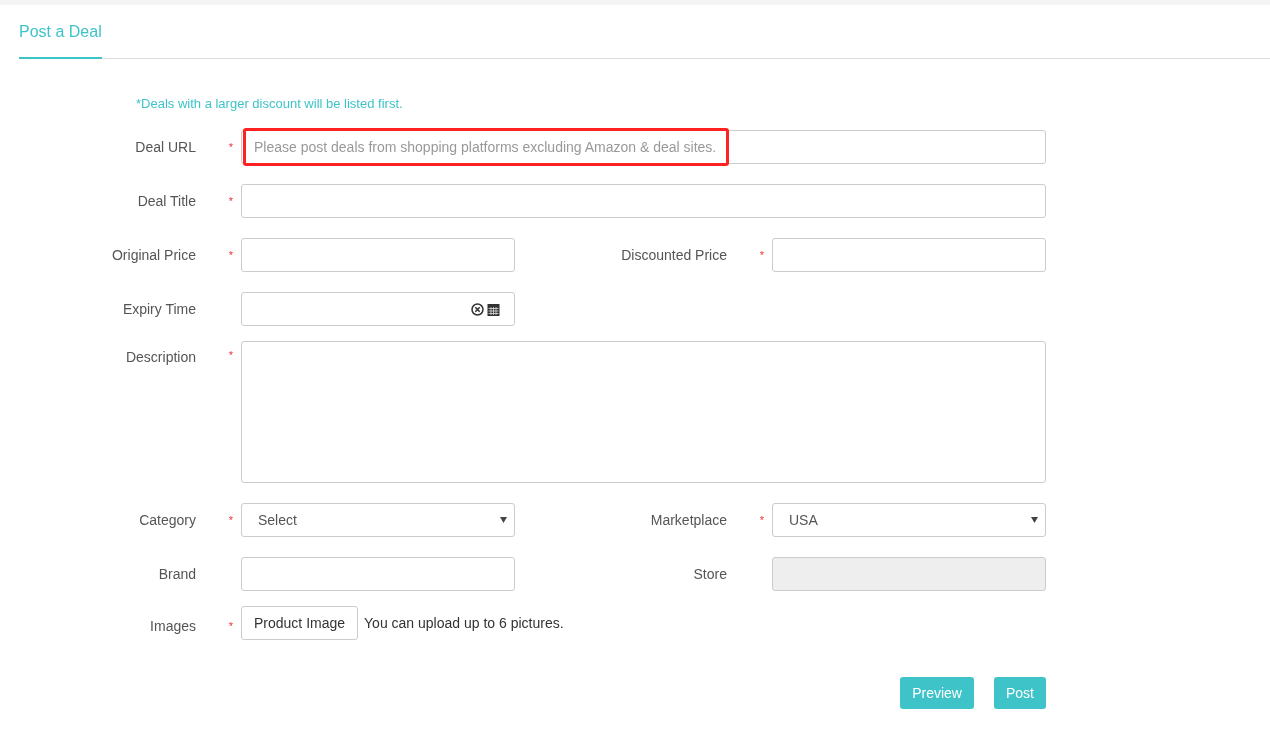 The height and width of the screenshot is (738, 1270). I want to click on text-field: Please post deals from shopping platforms excluding Amazon & deal sites., so click(643, 147).